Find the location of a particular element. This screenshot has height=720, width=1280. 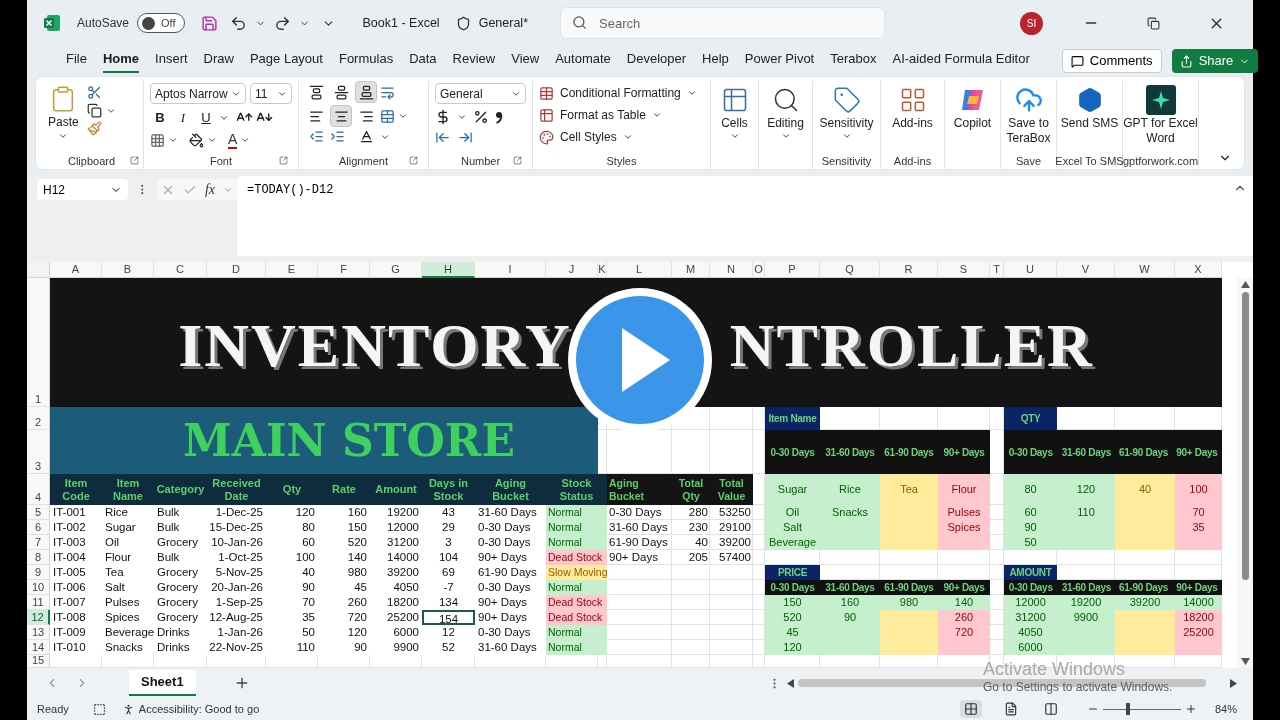

column-header: A is located at coordinates (76, 270).